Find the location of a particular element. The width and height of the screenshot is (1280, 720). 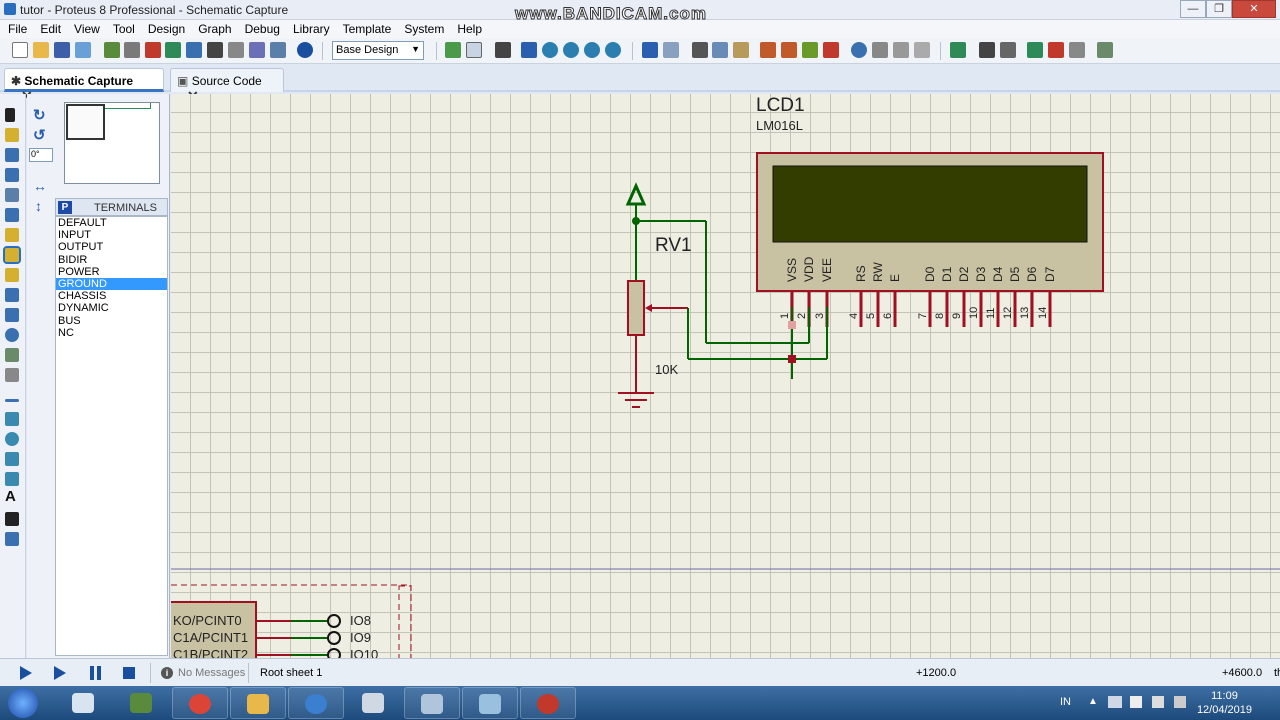

overview-window is located at coordinates (112, 143).